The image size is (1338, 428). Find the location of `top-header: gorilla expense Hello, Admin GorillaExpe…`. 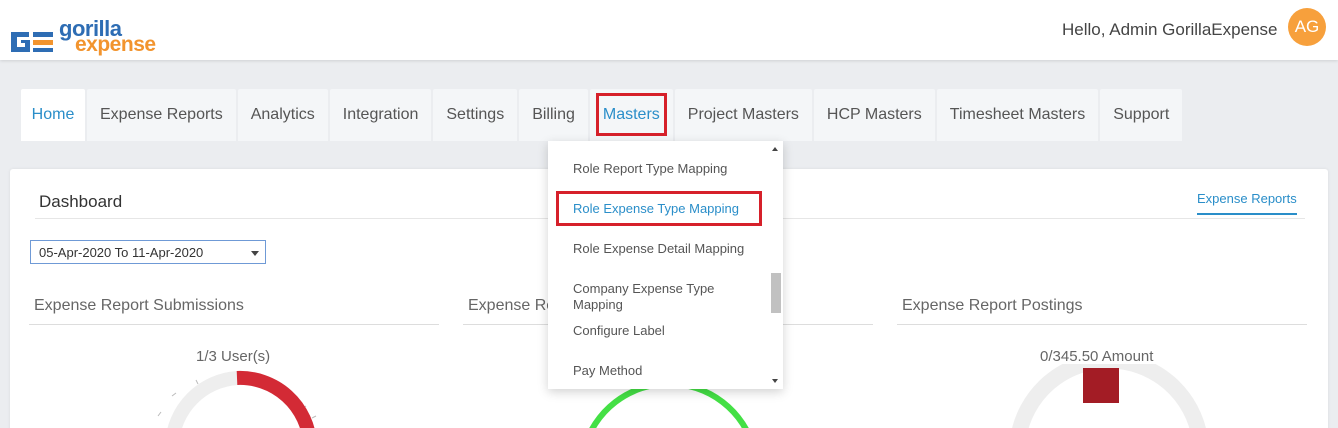

top-header: gorilla expense Hello, Admin GorillaExpe… is located at coordinates (669, 30).